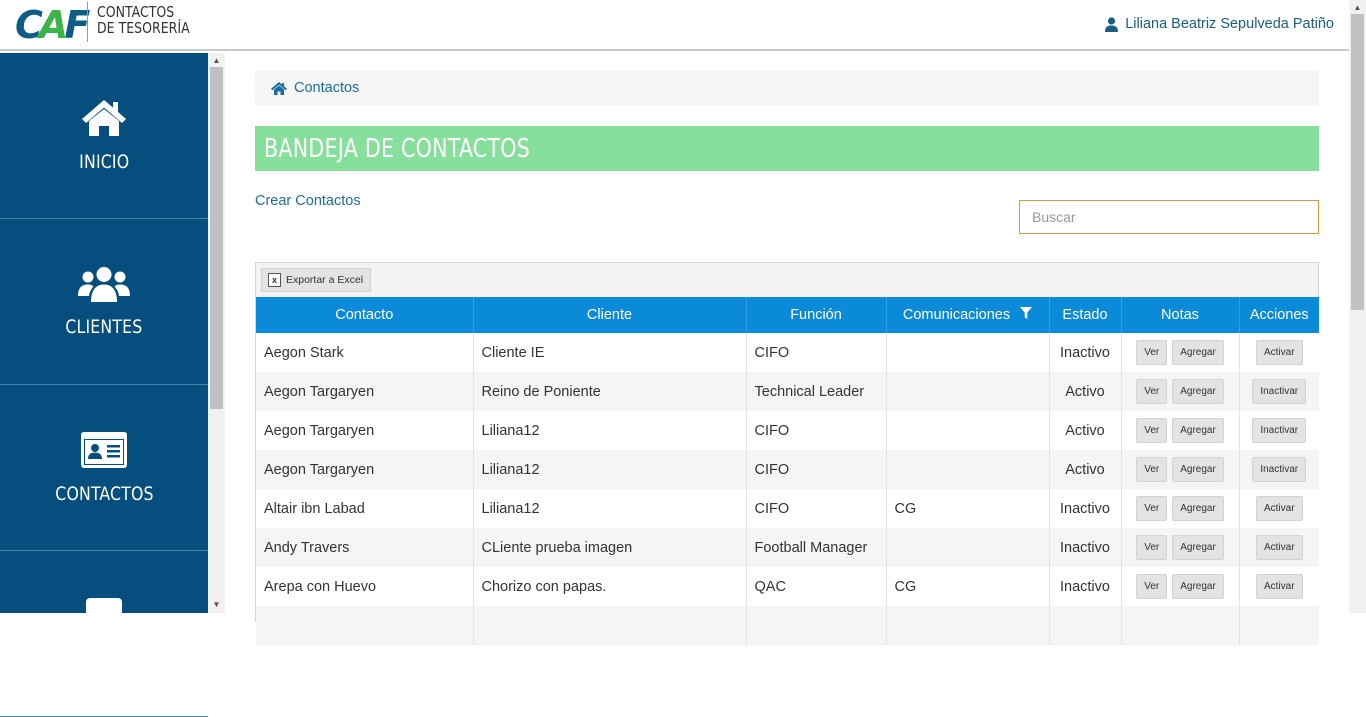 This screenshot has width=1366, height=717. I want to click on breadcrumb: Contactos, so click(787, 88).